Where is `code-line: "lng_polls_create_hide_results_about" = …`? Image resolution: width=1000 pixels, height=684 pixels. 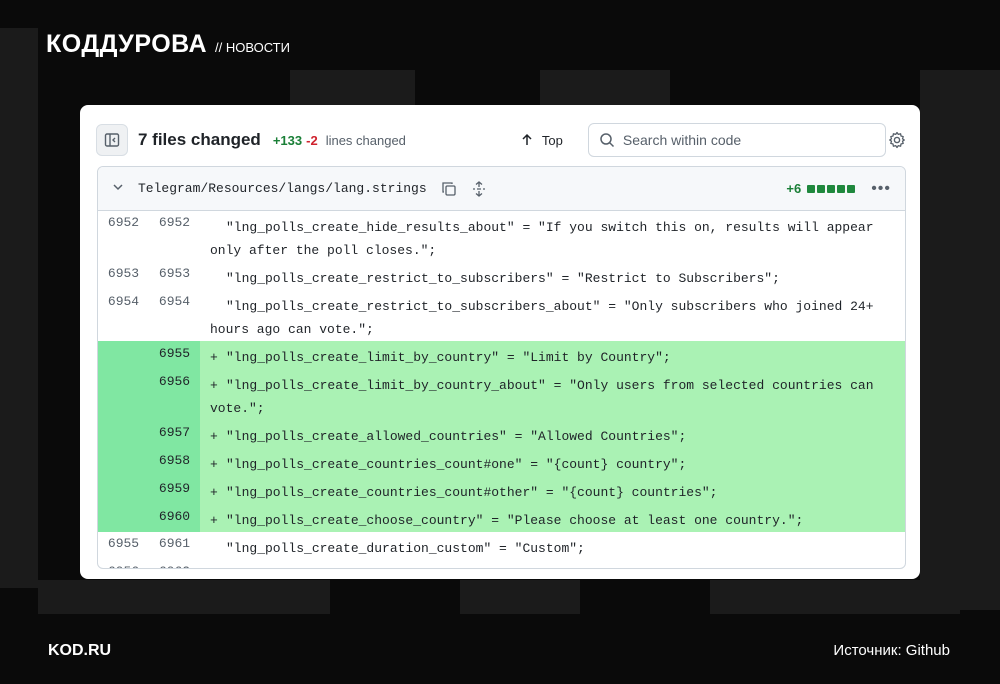 code-line: "lng_polls_create_hide_results_about" = … is located at coordinates (552, 236).